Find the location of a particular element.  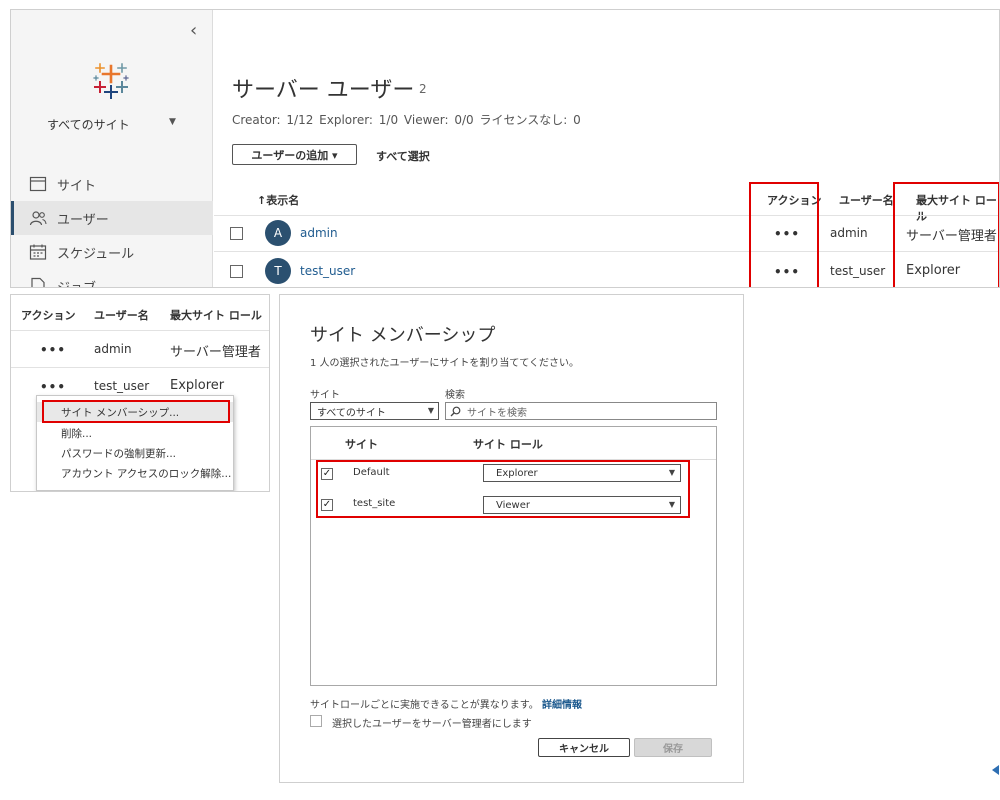

dialog-description: 1 人の選択されたユーザーにサイトを割り当ててください。 is located at coordinates (445, 363).